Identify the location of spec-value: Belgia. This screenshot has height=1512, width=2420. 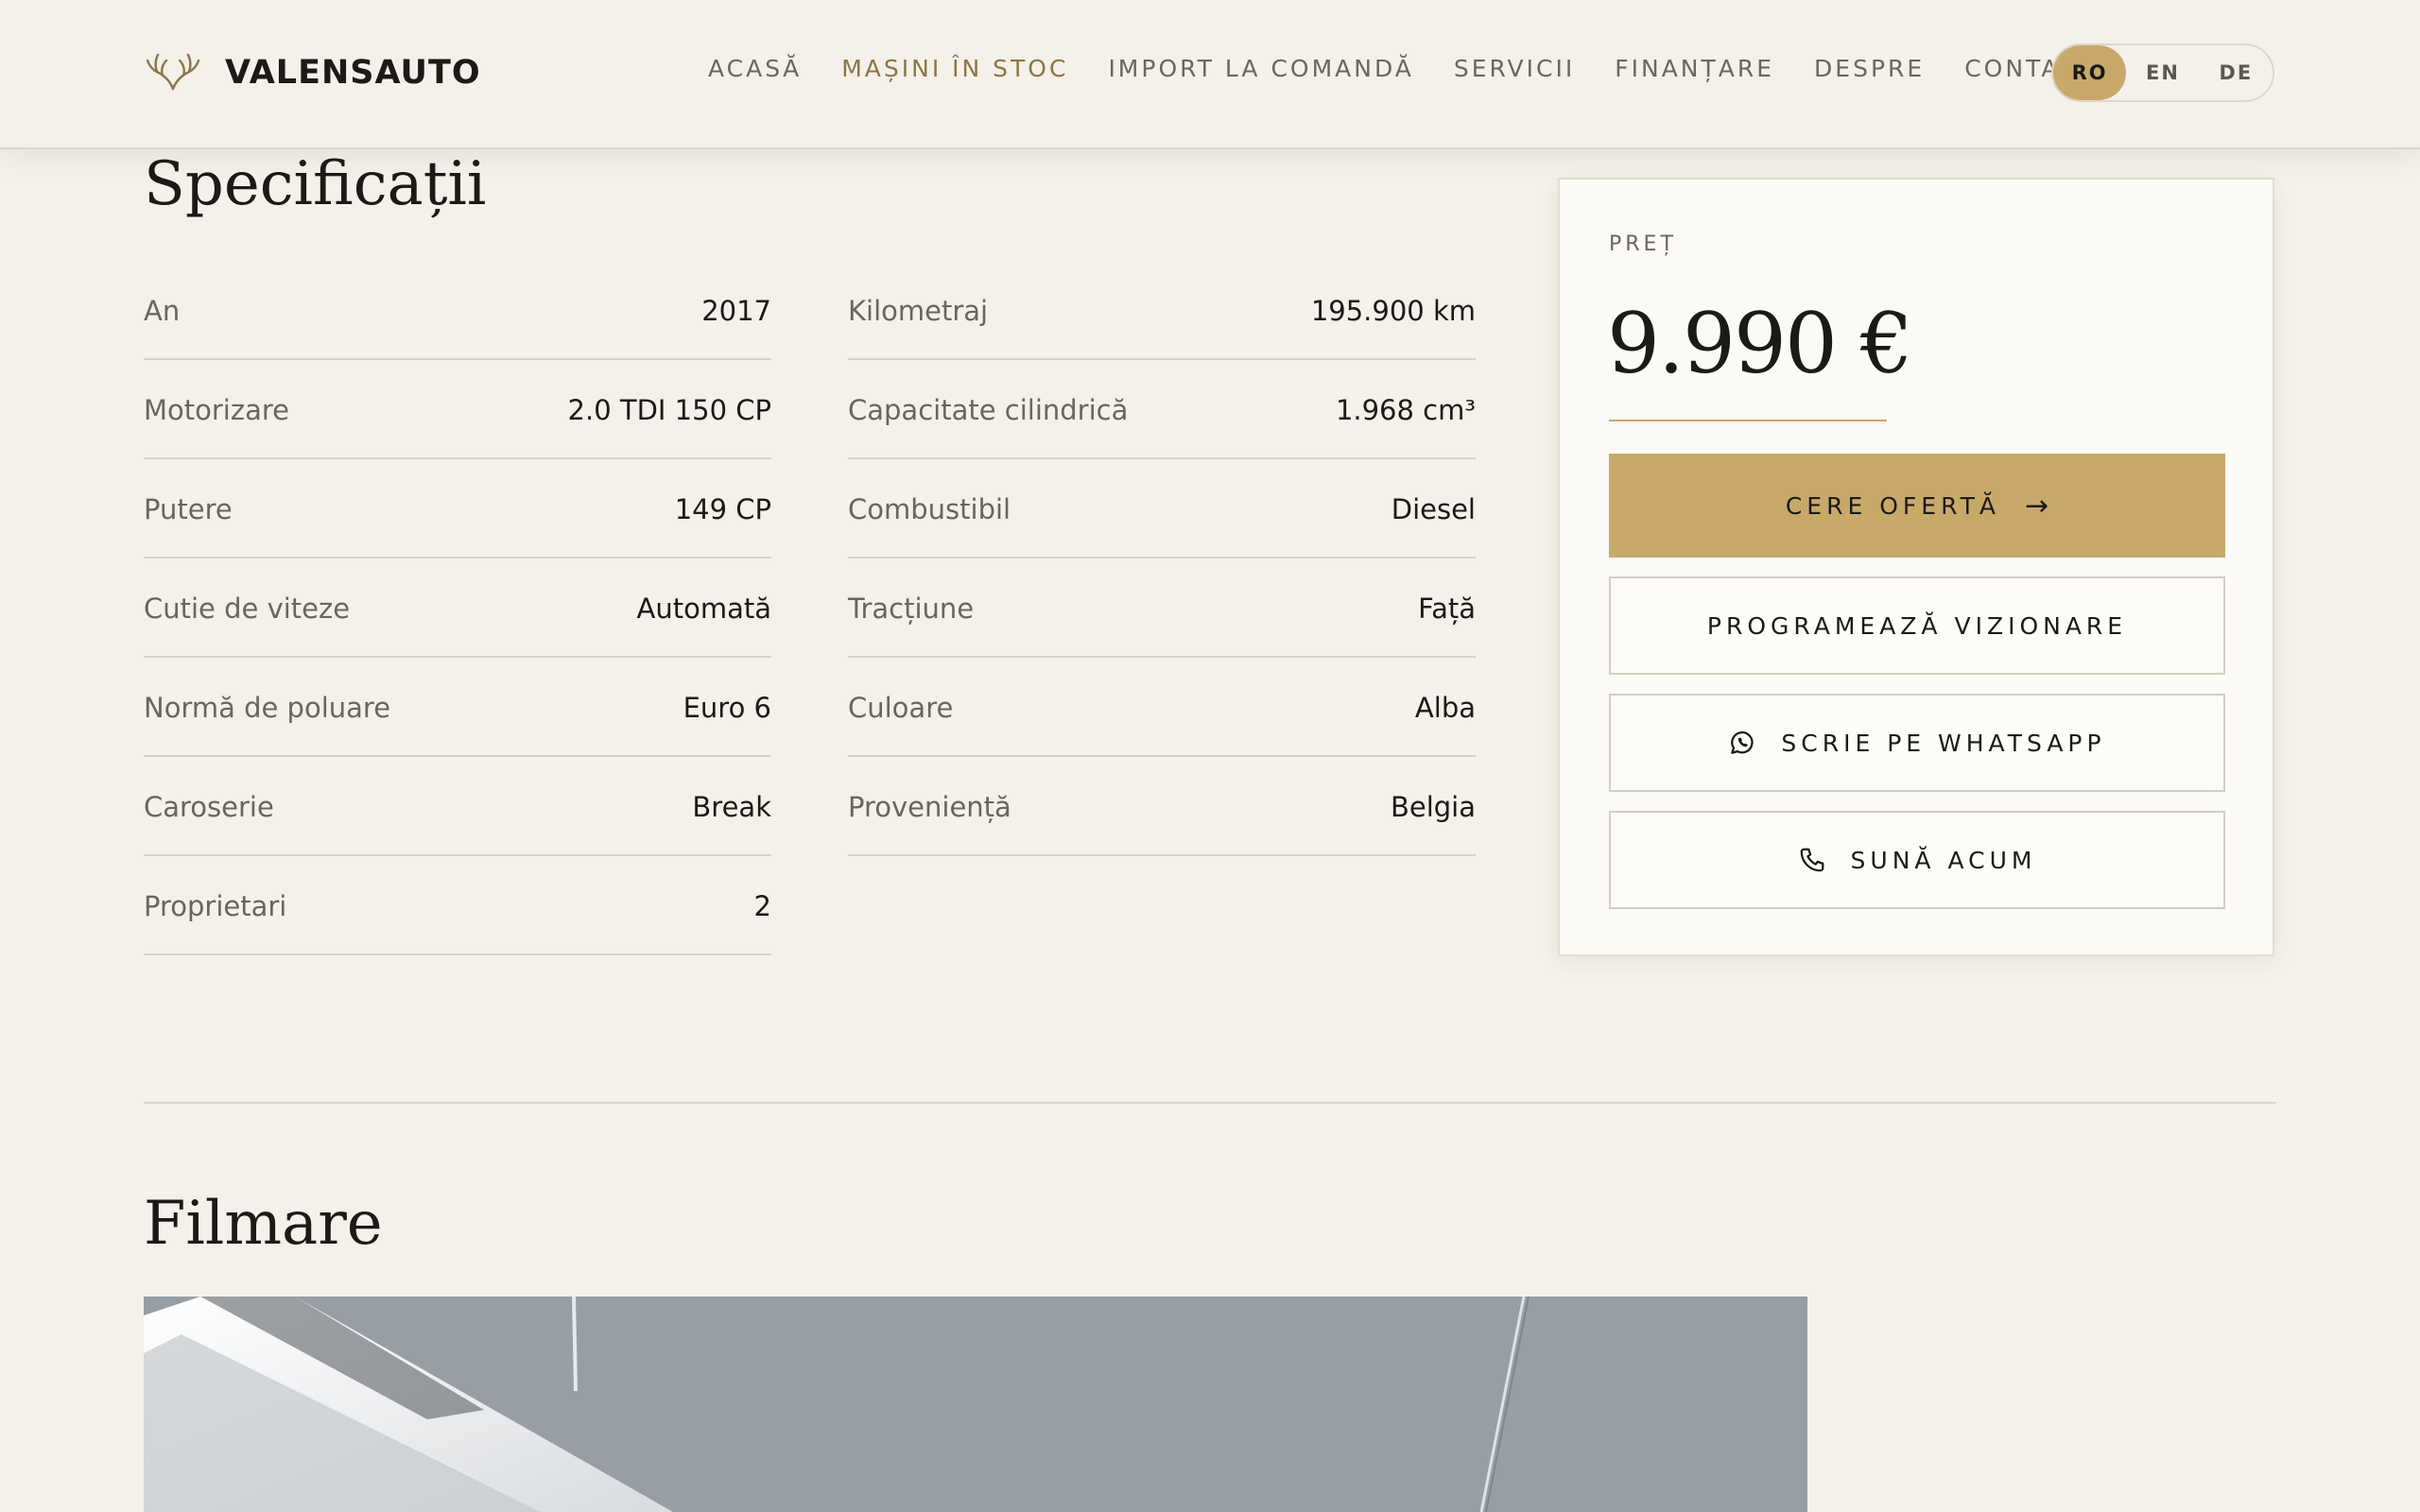
(1433, 806).